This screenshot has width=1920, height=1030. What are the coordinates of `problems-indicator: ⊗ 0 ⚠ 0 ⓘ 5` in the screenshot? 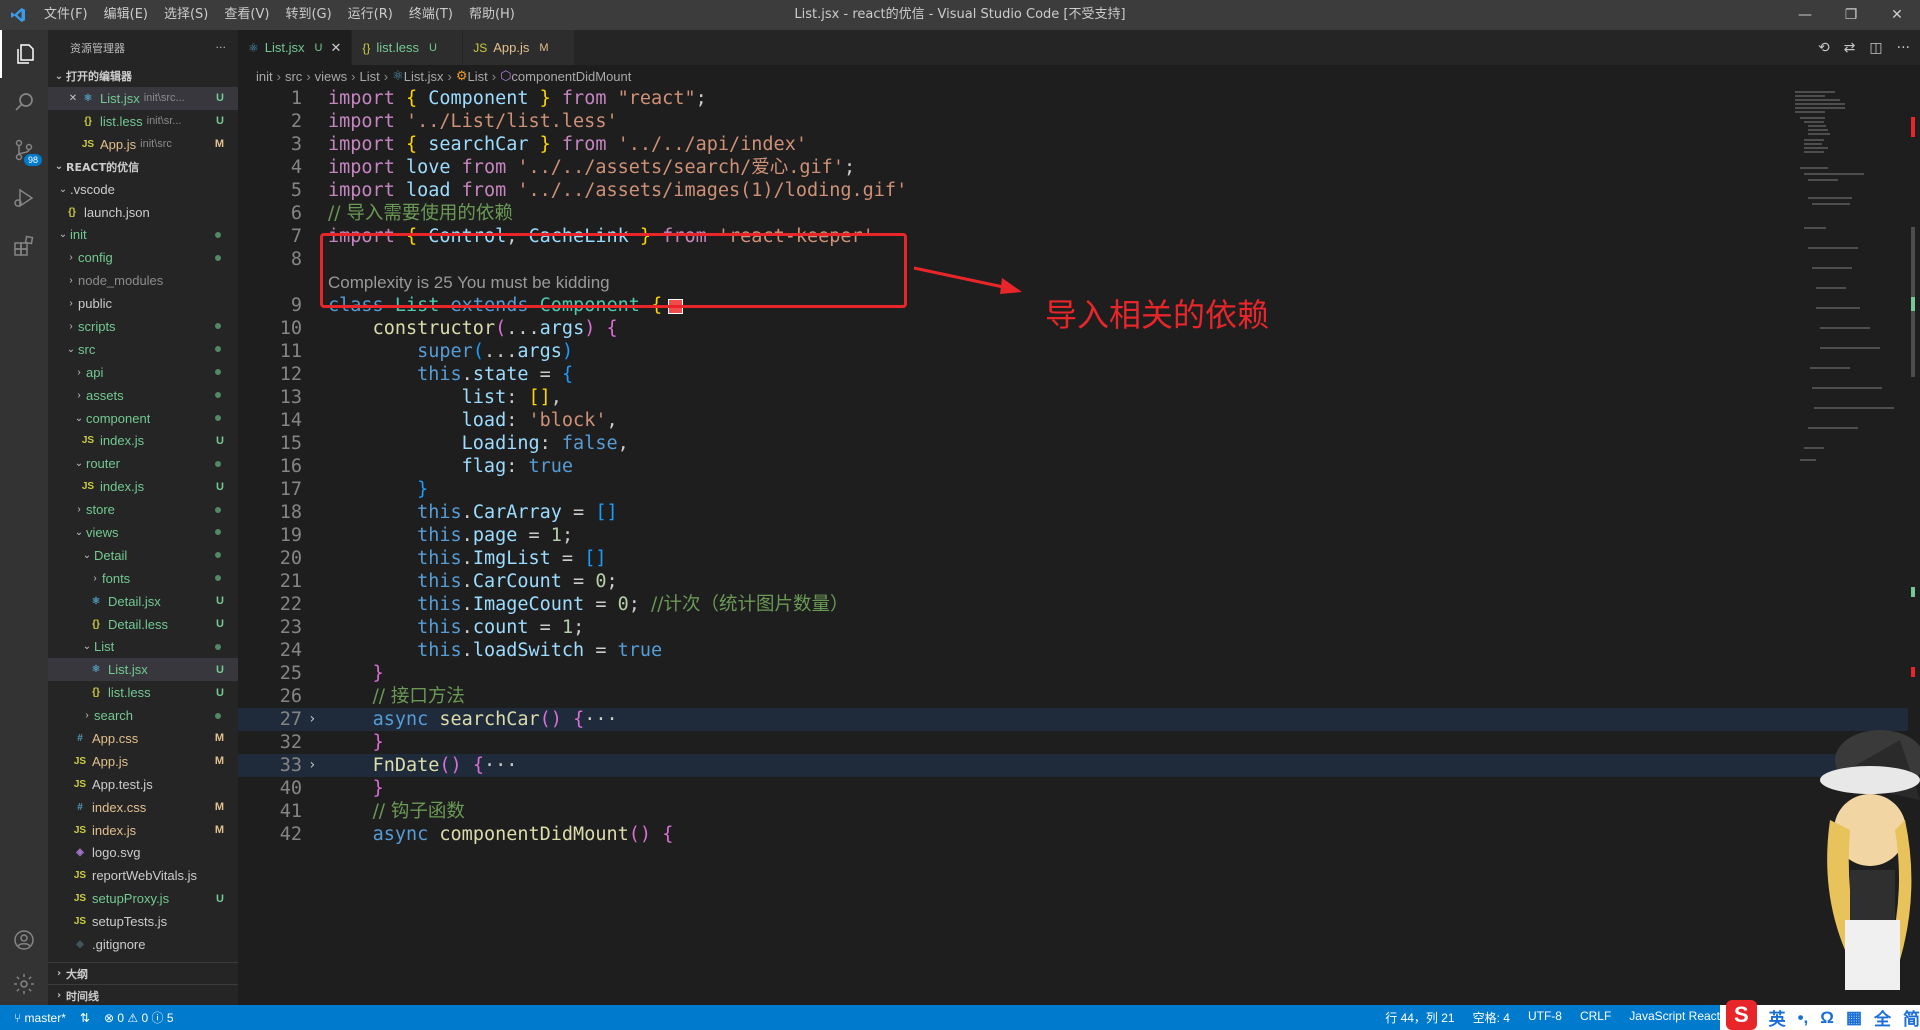 It's located at (139, 1017).